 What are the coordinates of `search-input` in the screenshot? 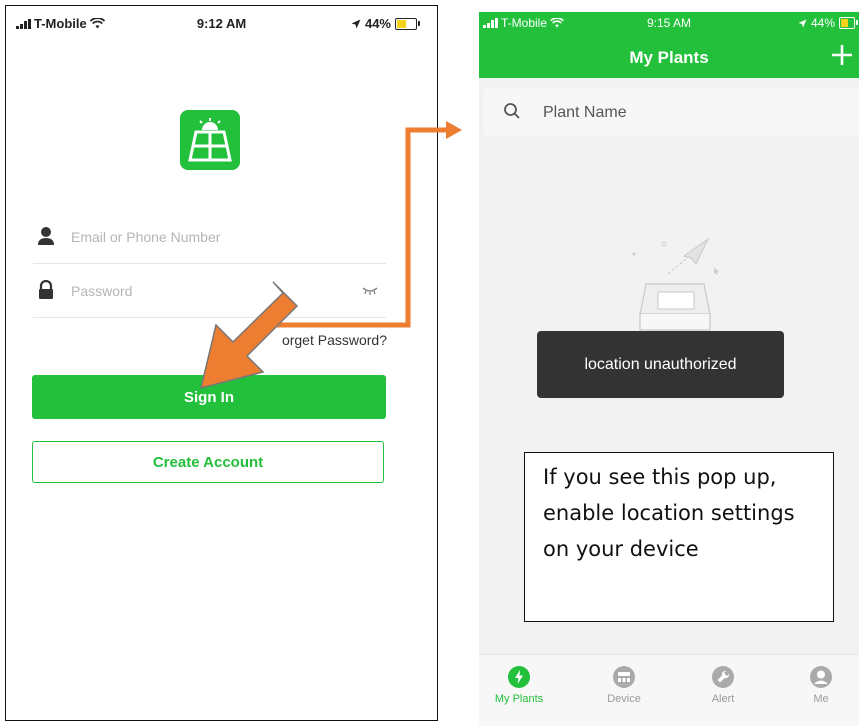 It's located at (693, 113).